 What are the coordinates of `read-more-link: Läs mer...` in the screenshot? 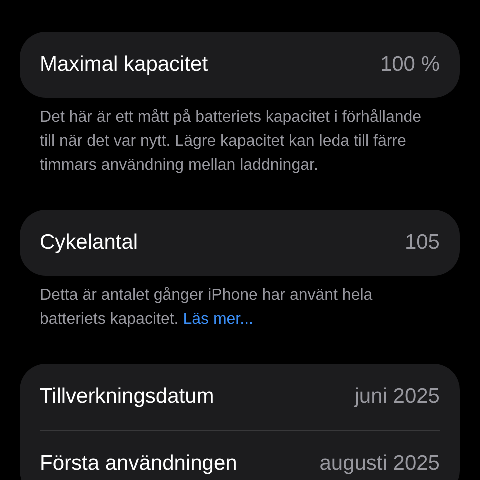 It's located at (218, 319).